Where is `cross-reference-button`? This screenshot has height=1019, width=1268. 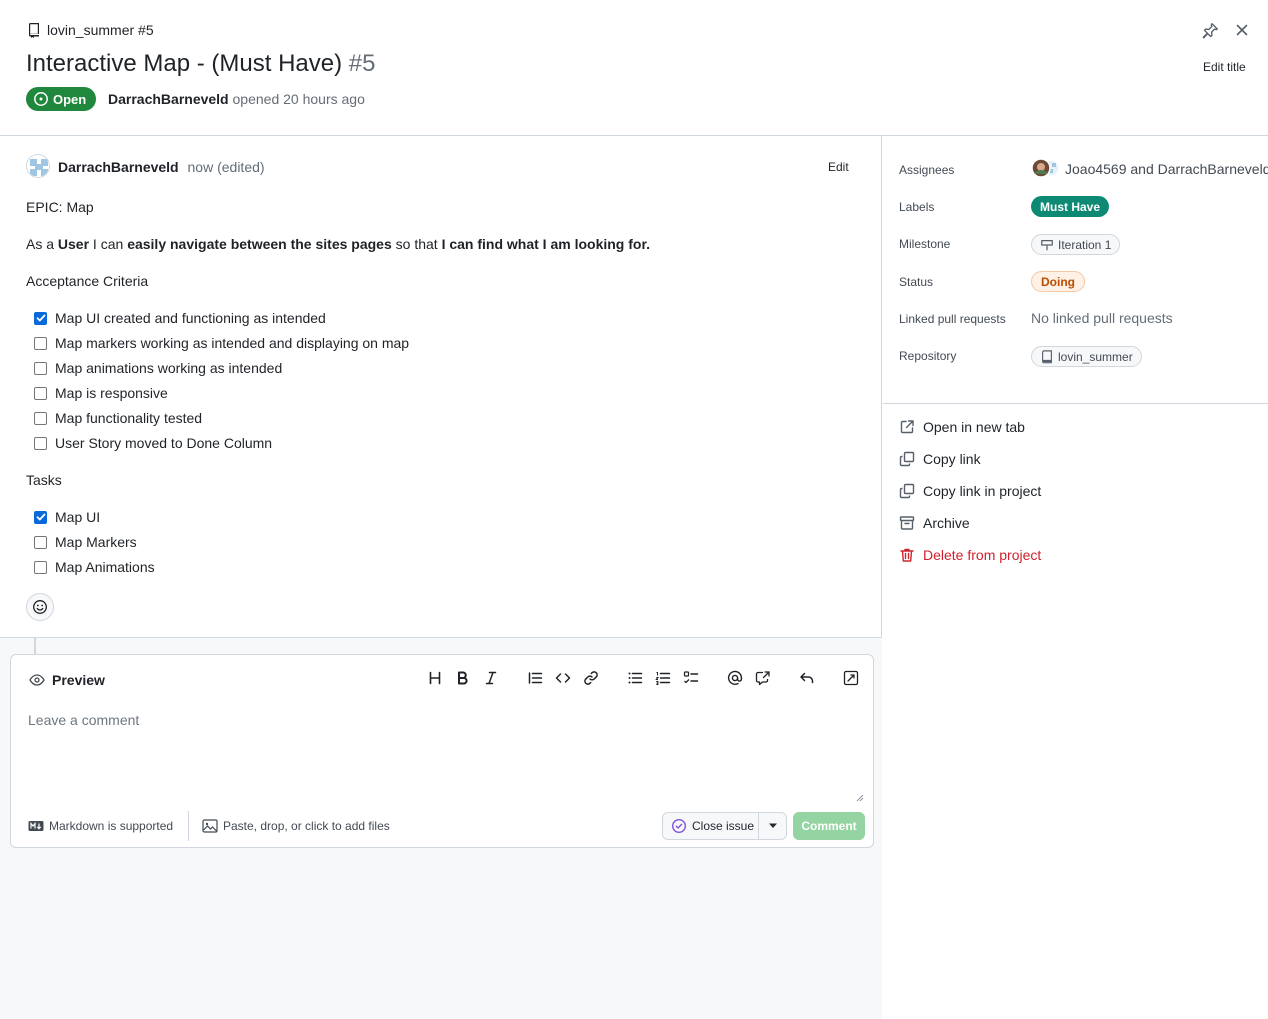 cross-reference-button is located at coordinates (763, 678).